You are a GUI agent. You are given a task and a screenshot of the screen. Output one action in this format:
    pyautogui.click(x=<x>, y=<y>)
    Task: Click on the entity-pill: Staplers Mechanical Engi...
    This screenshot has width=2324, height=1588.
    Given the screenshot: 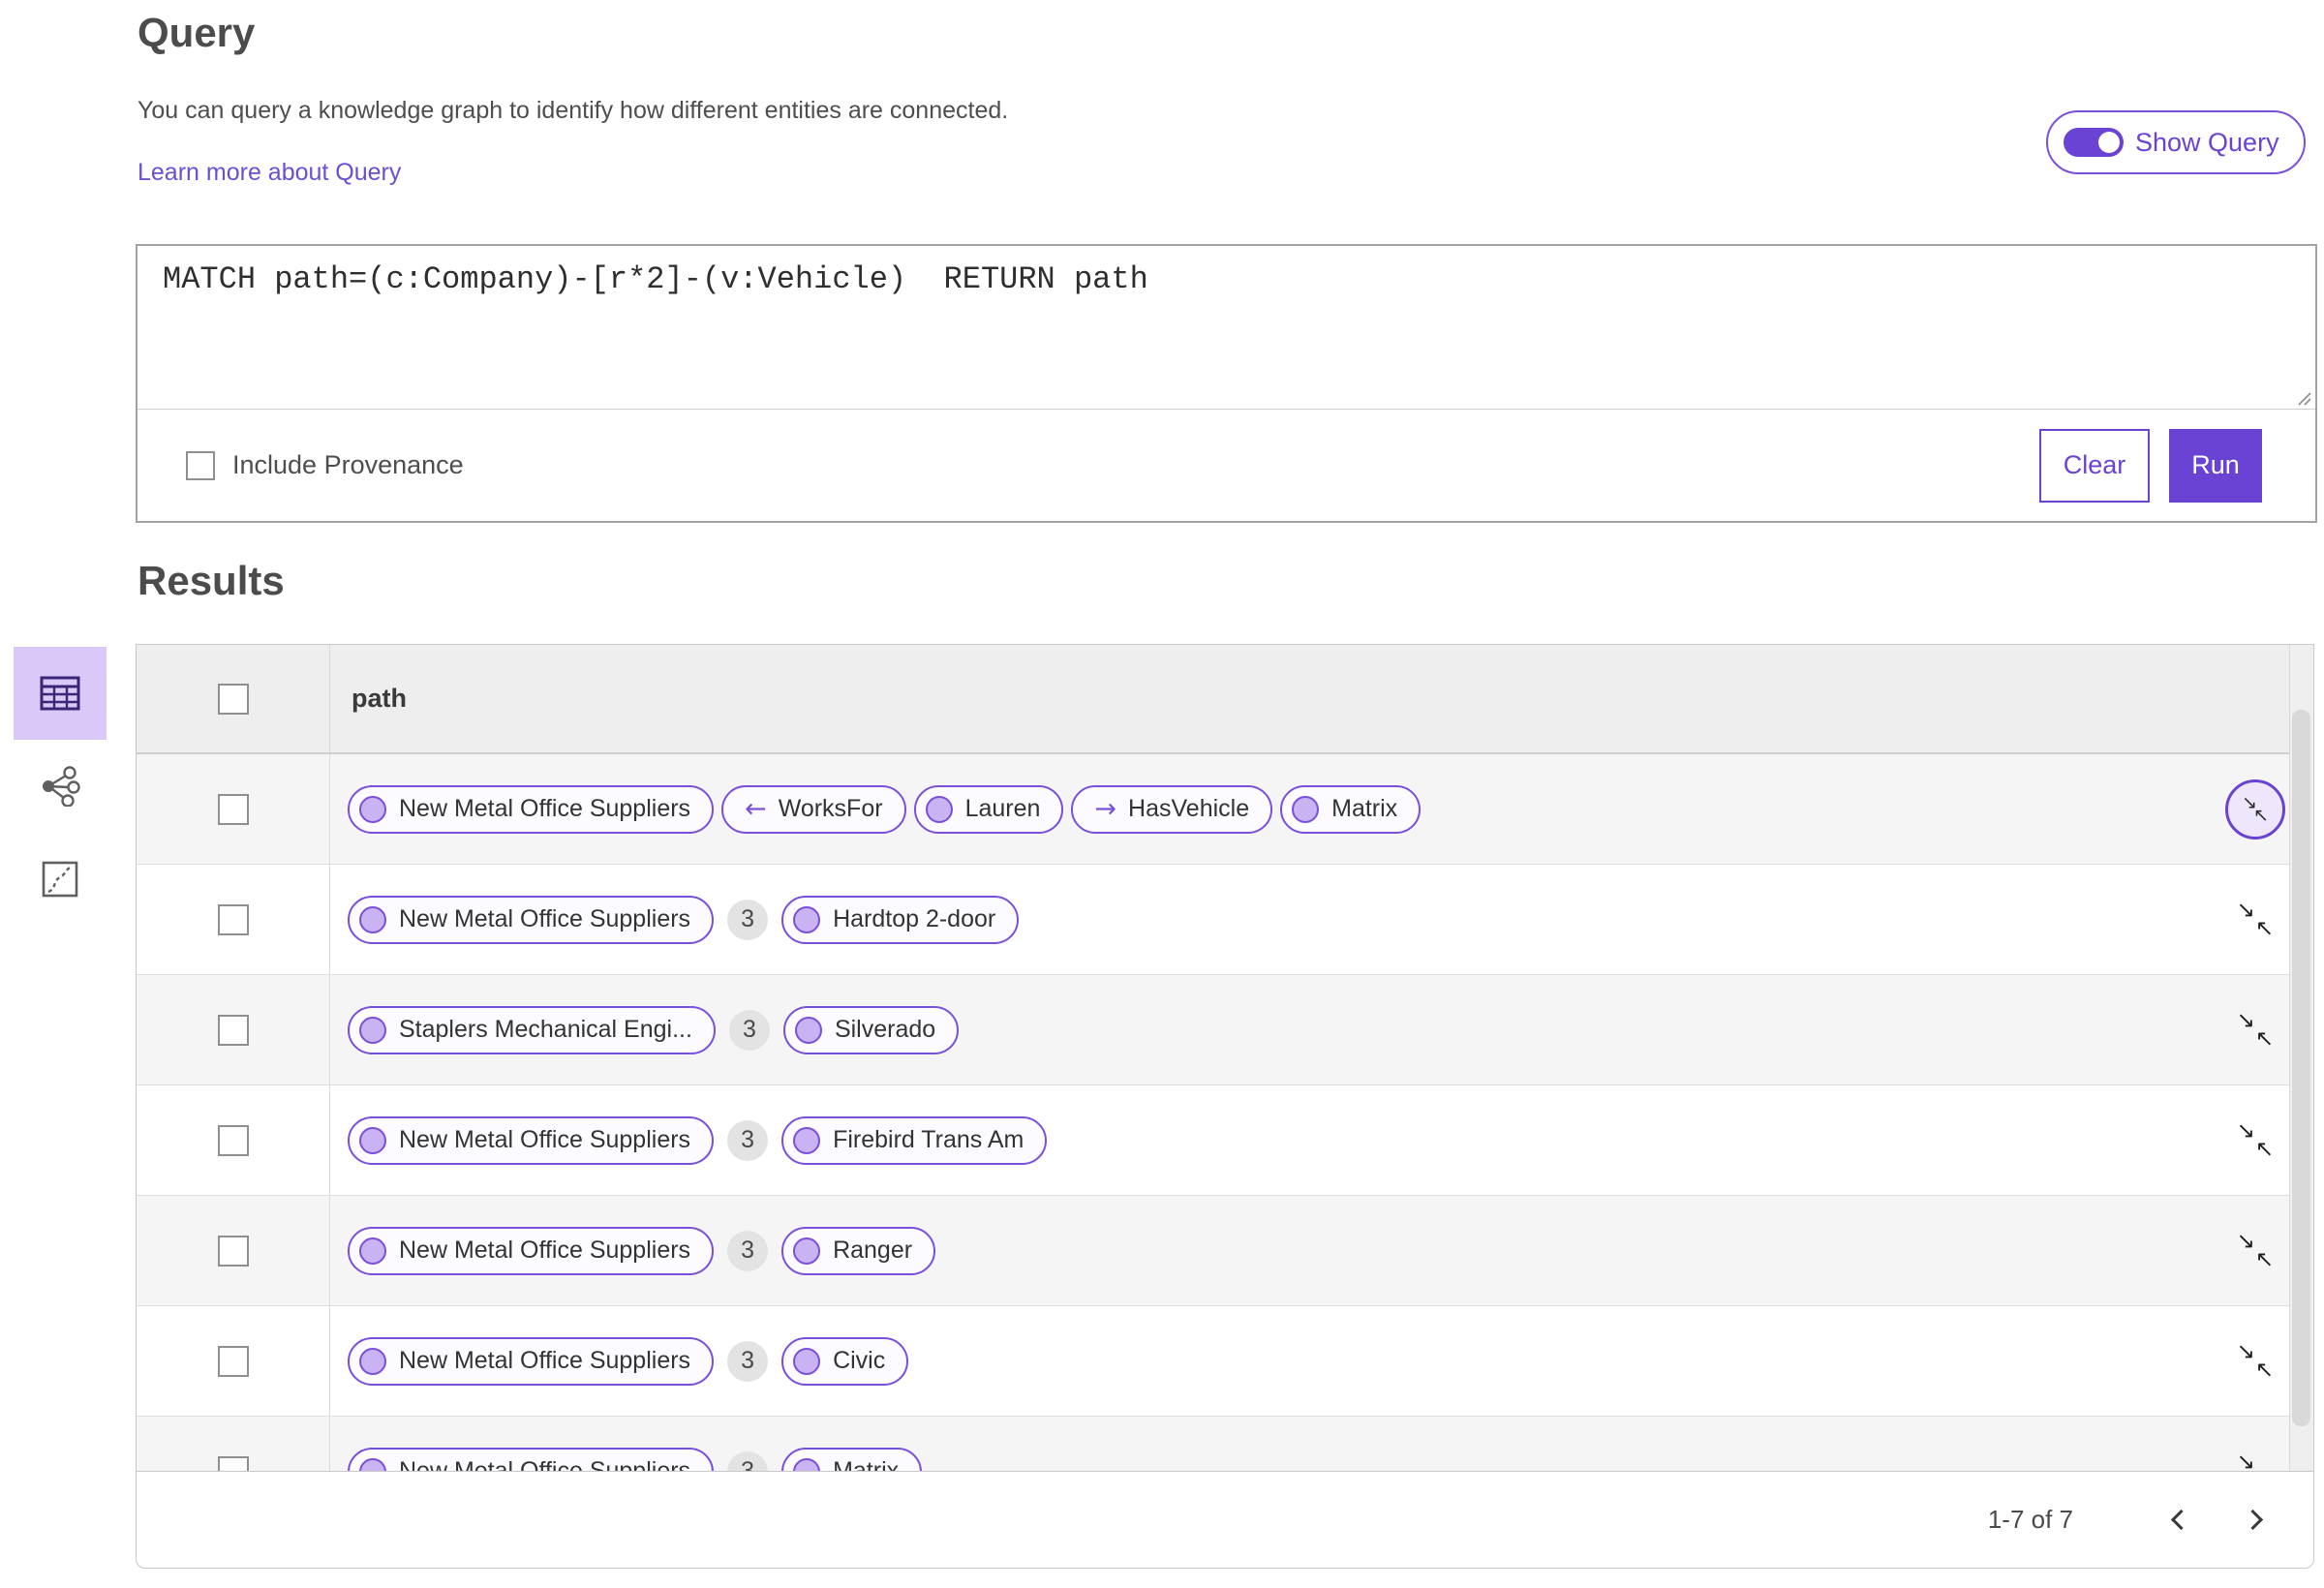 What is the action you would take?
    pyautogui.click(x=532, y=1029)
    